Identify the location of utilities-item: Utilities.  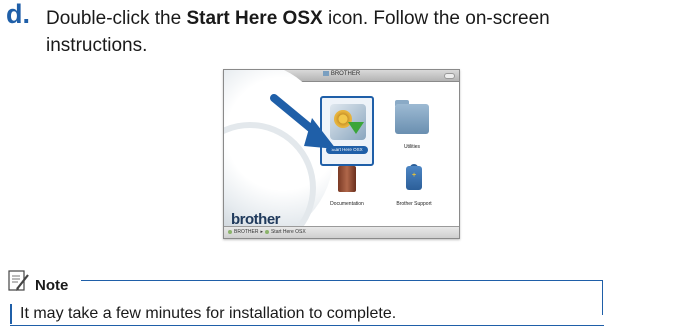
(412, 133).